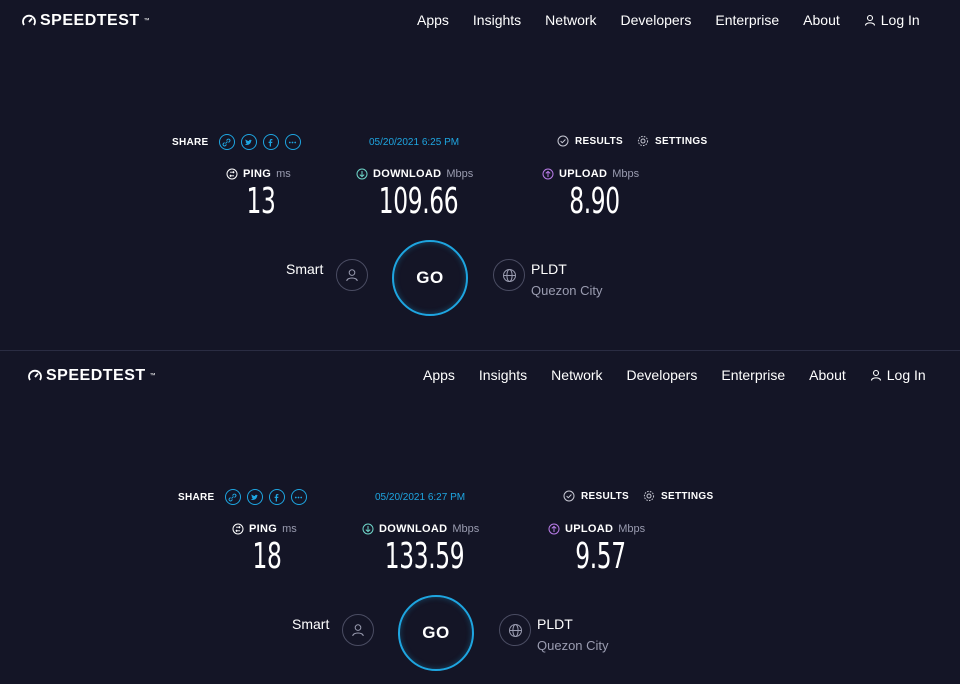 This screenshot has width=960, height=684. I want to click on download-value: 109.66, so click(418, 201).